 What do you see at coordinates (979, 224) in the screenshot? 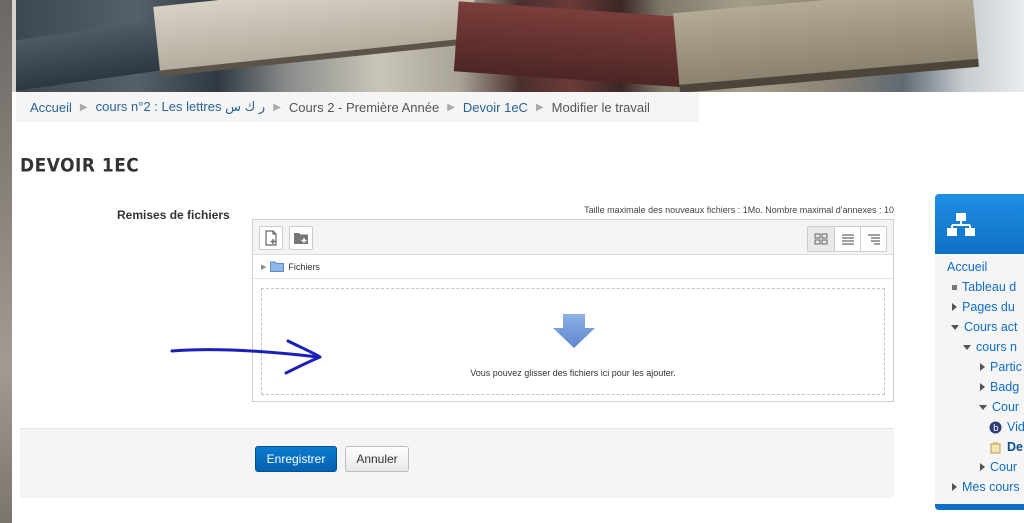
I see `navigation-block-header` at bounding box center [979, 224].